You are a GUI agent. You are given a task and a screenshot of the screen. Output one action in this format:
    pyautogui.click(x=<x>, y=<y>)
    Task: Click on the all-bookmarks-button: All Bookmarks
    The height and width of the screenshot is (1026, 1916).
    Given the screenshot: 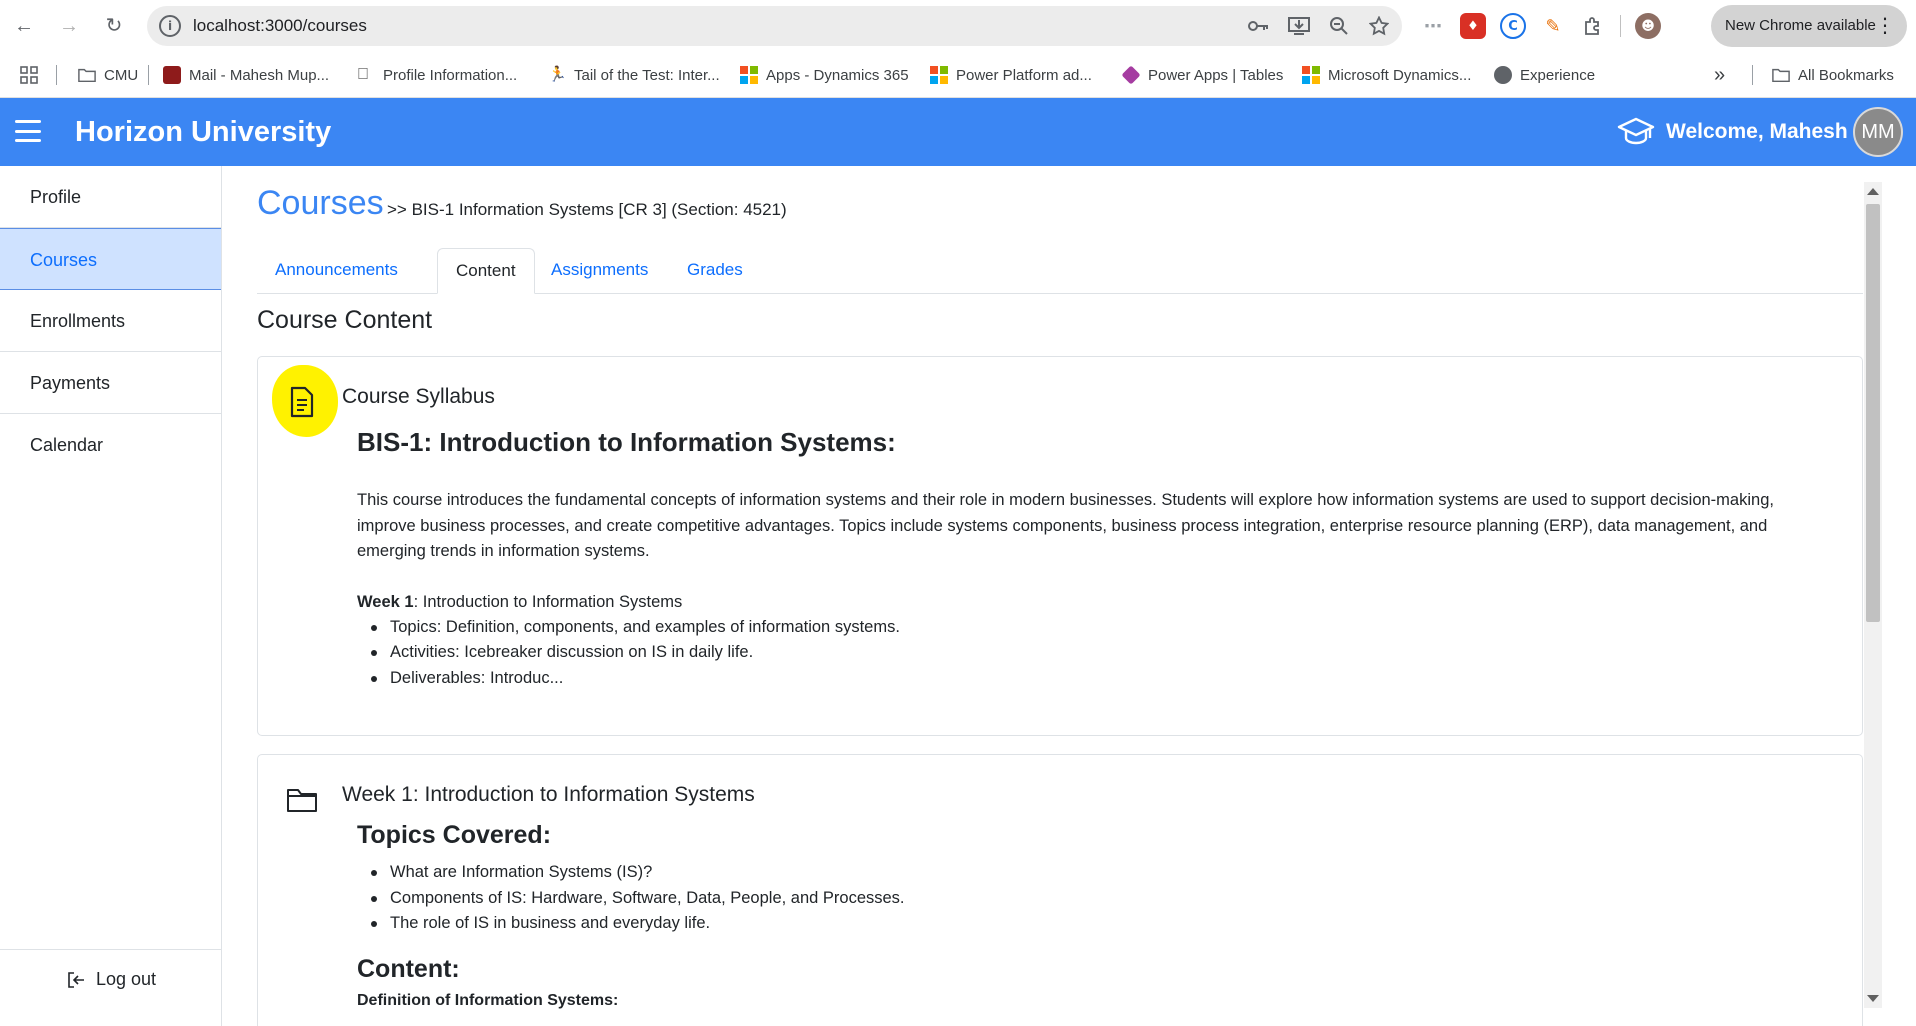 What is the action you would take?
    pyautogui.click(x=1833, y=75)
    